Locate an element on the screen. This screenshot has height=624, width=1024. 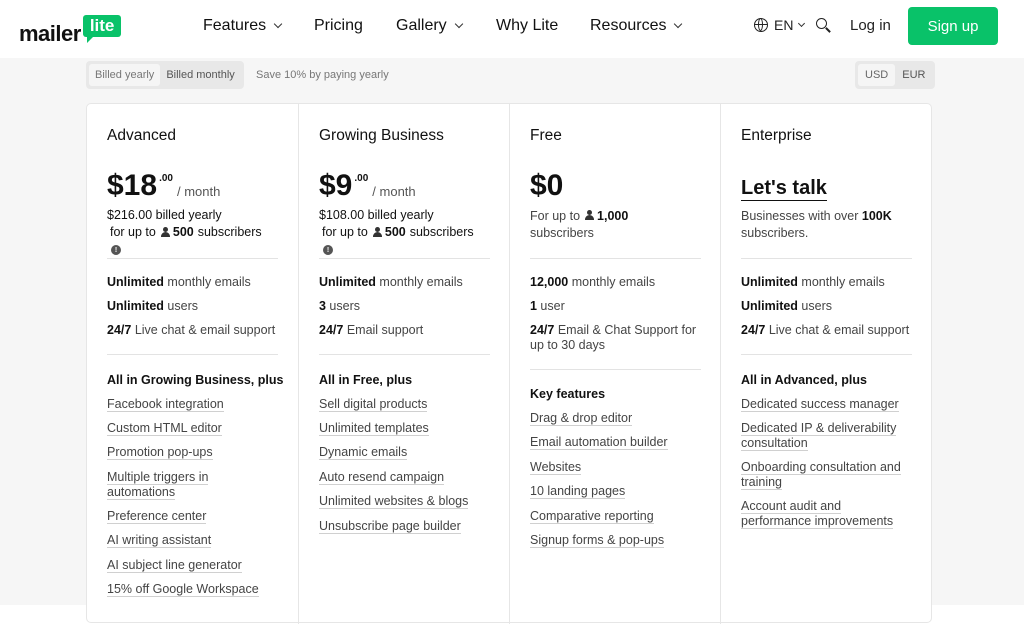
price-amount: $18 is located at coordinates (132, 185).